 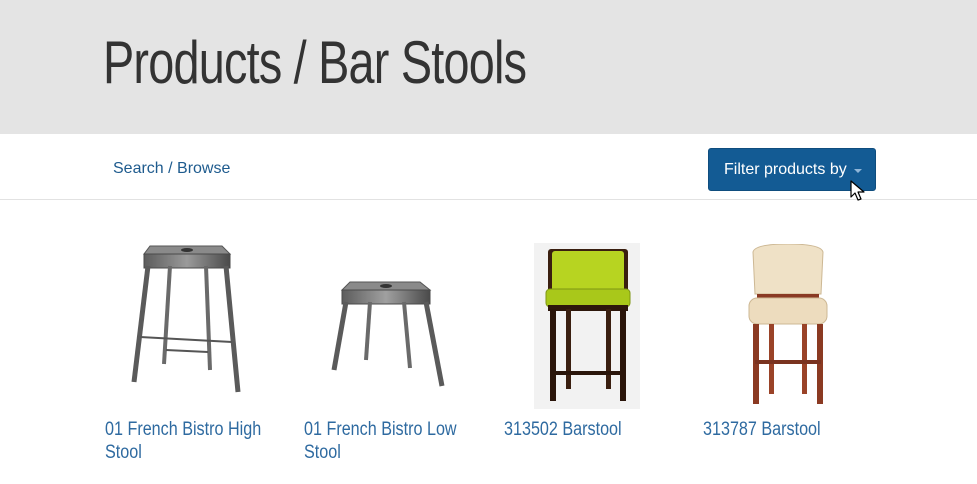 What do you see at coordinates (587, 326) in the screenshot?
I see `lime-upholstered-barstool-icon` at bounding box center [587, 326].